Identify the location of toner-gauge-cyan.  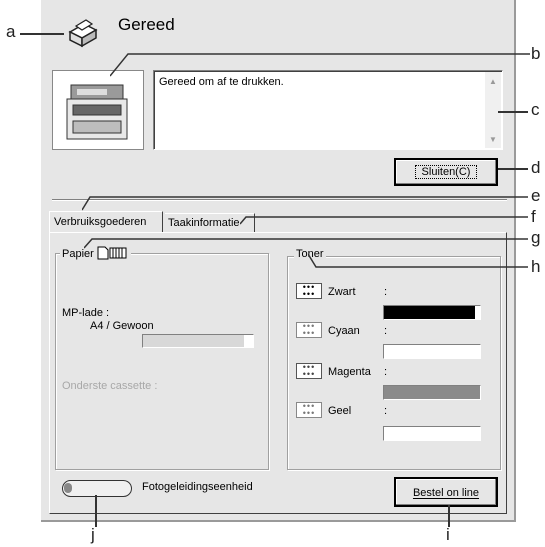
(432, 351).